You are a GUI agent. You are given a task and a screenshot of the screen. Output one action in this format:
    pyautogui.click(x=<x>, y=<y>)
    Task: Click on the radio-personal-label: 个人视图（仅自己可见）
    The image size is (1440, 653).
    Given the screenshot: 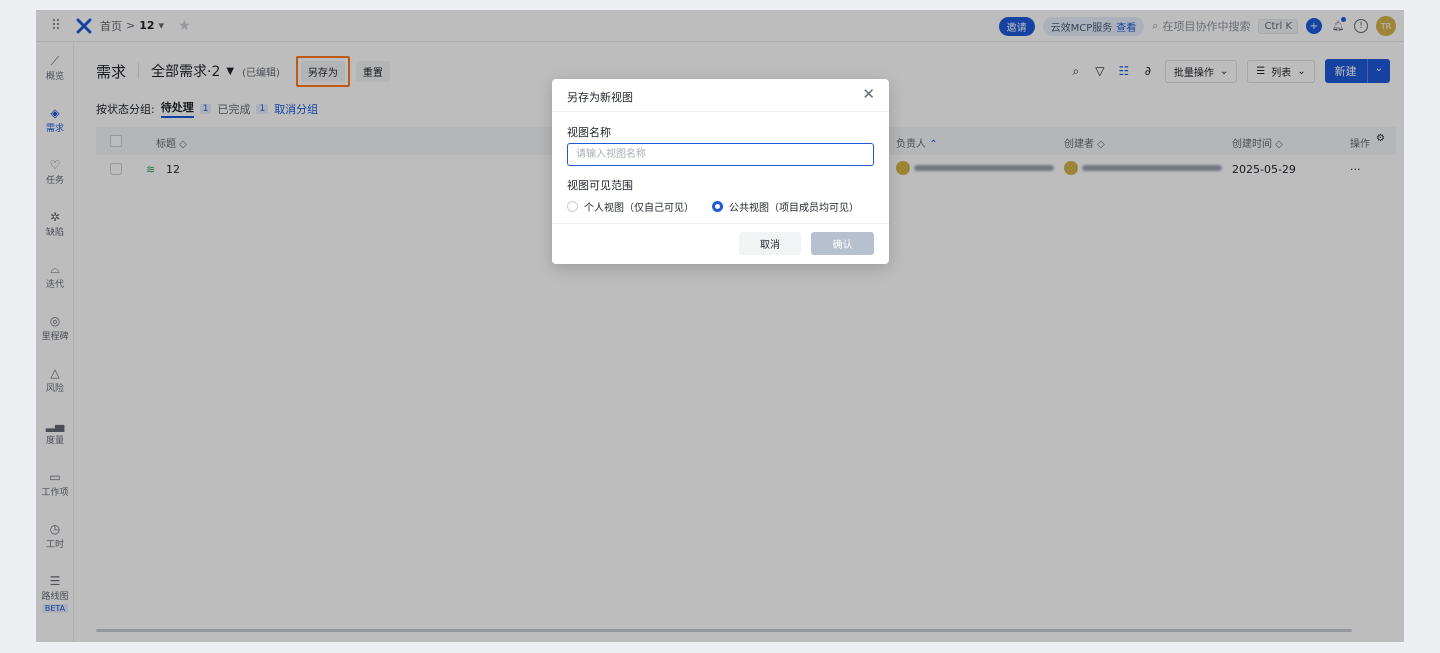 What is the action you would take?
    pyautogui.click(x=639, y=208)
    